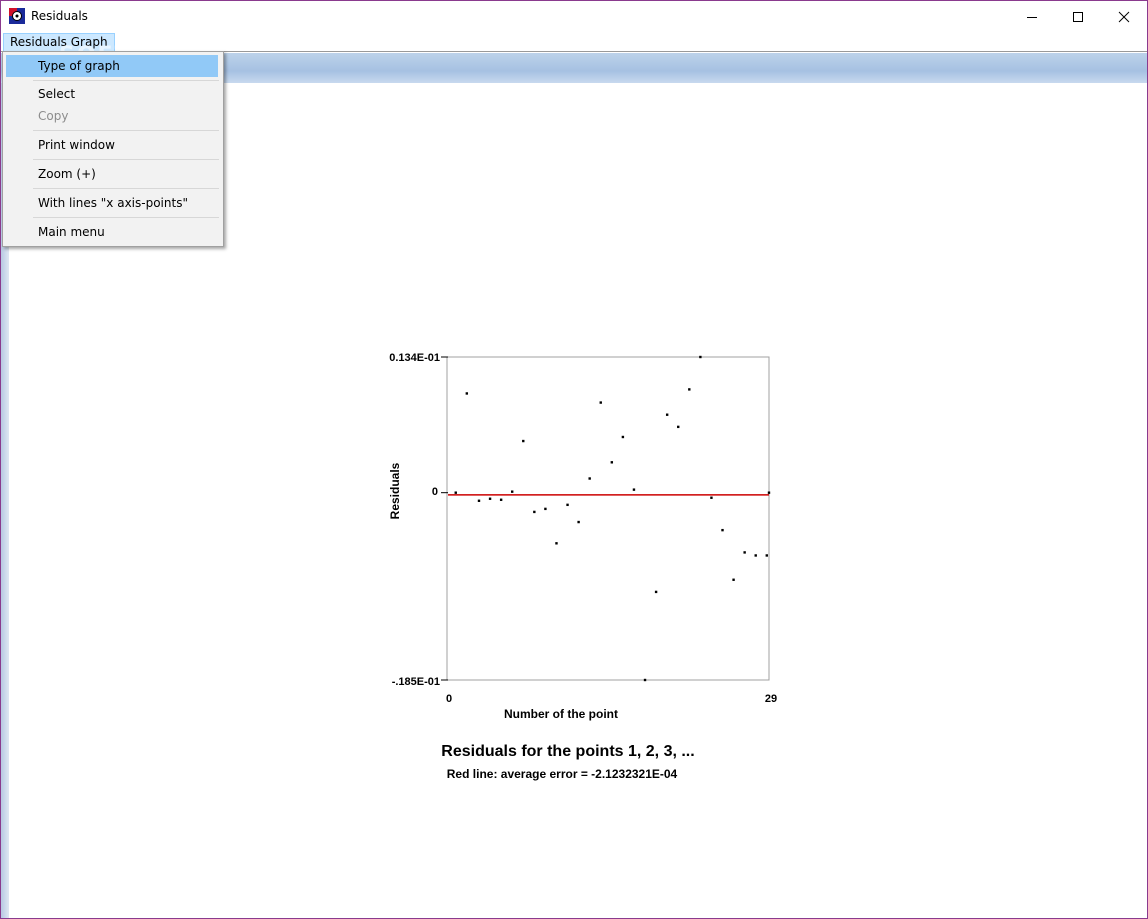 The image size is (1148, 919). What do you see at coordinates (112, 145) in the screenshot?
I see `menu-item-print-window: Print window` at bounding box center [112, 145].